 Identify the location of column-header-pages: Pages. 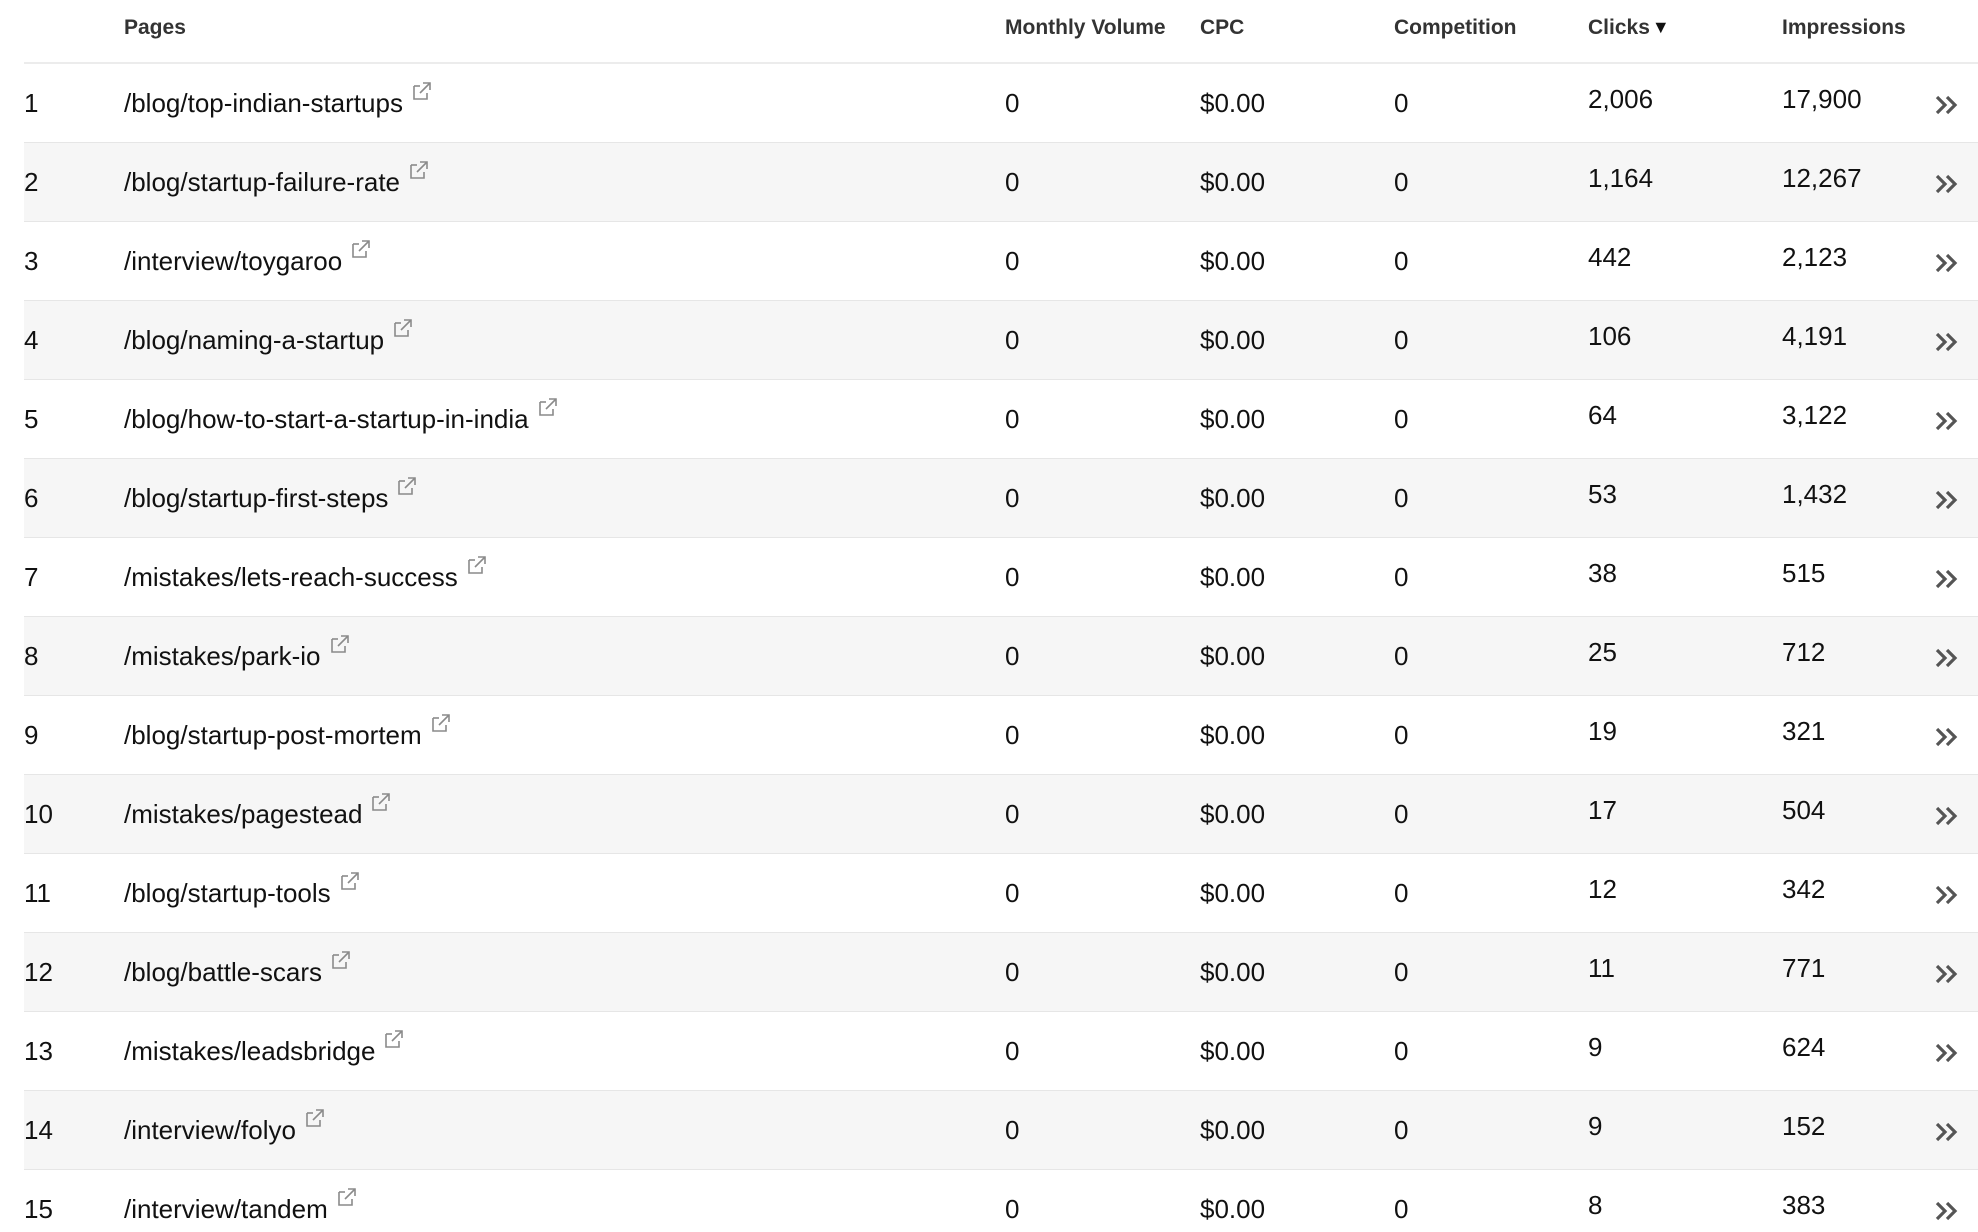
(155, 28).